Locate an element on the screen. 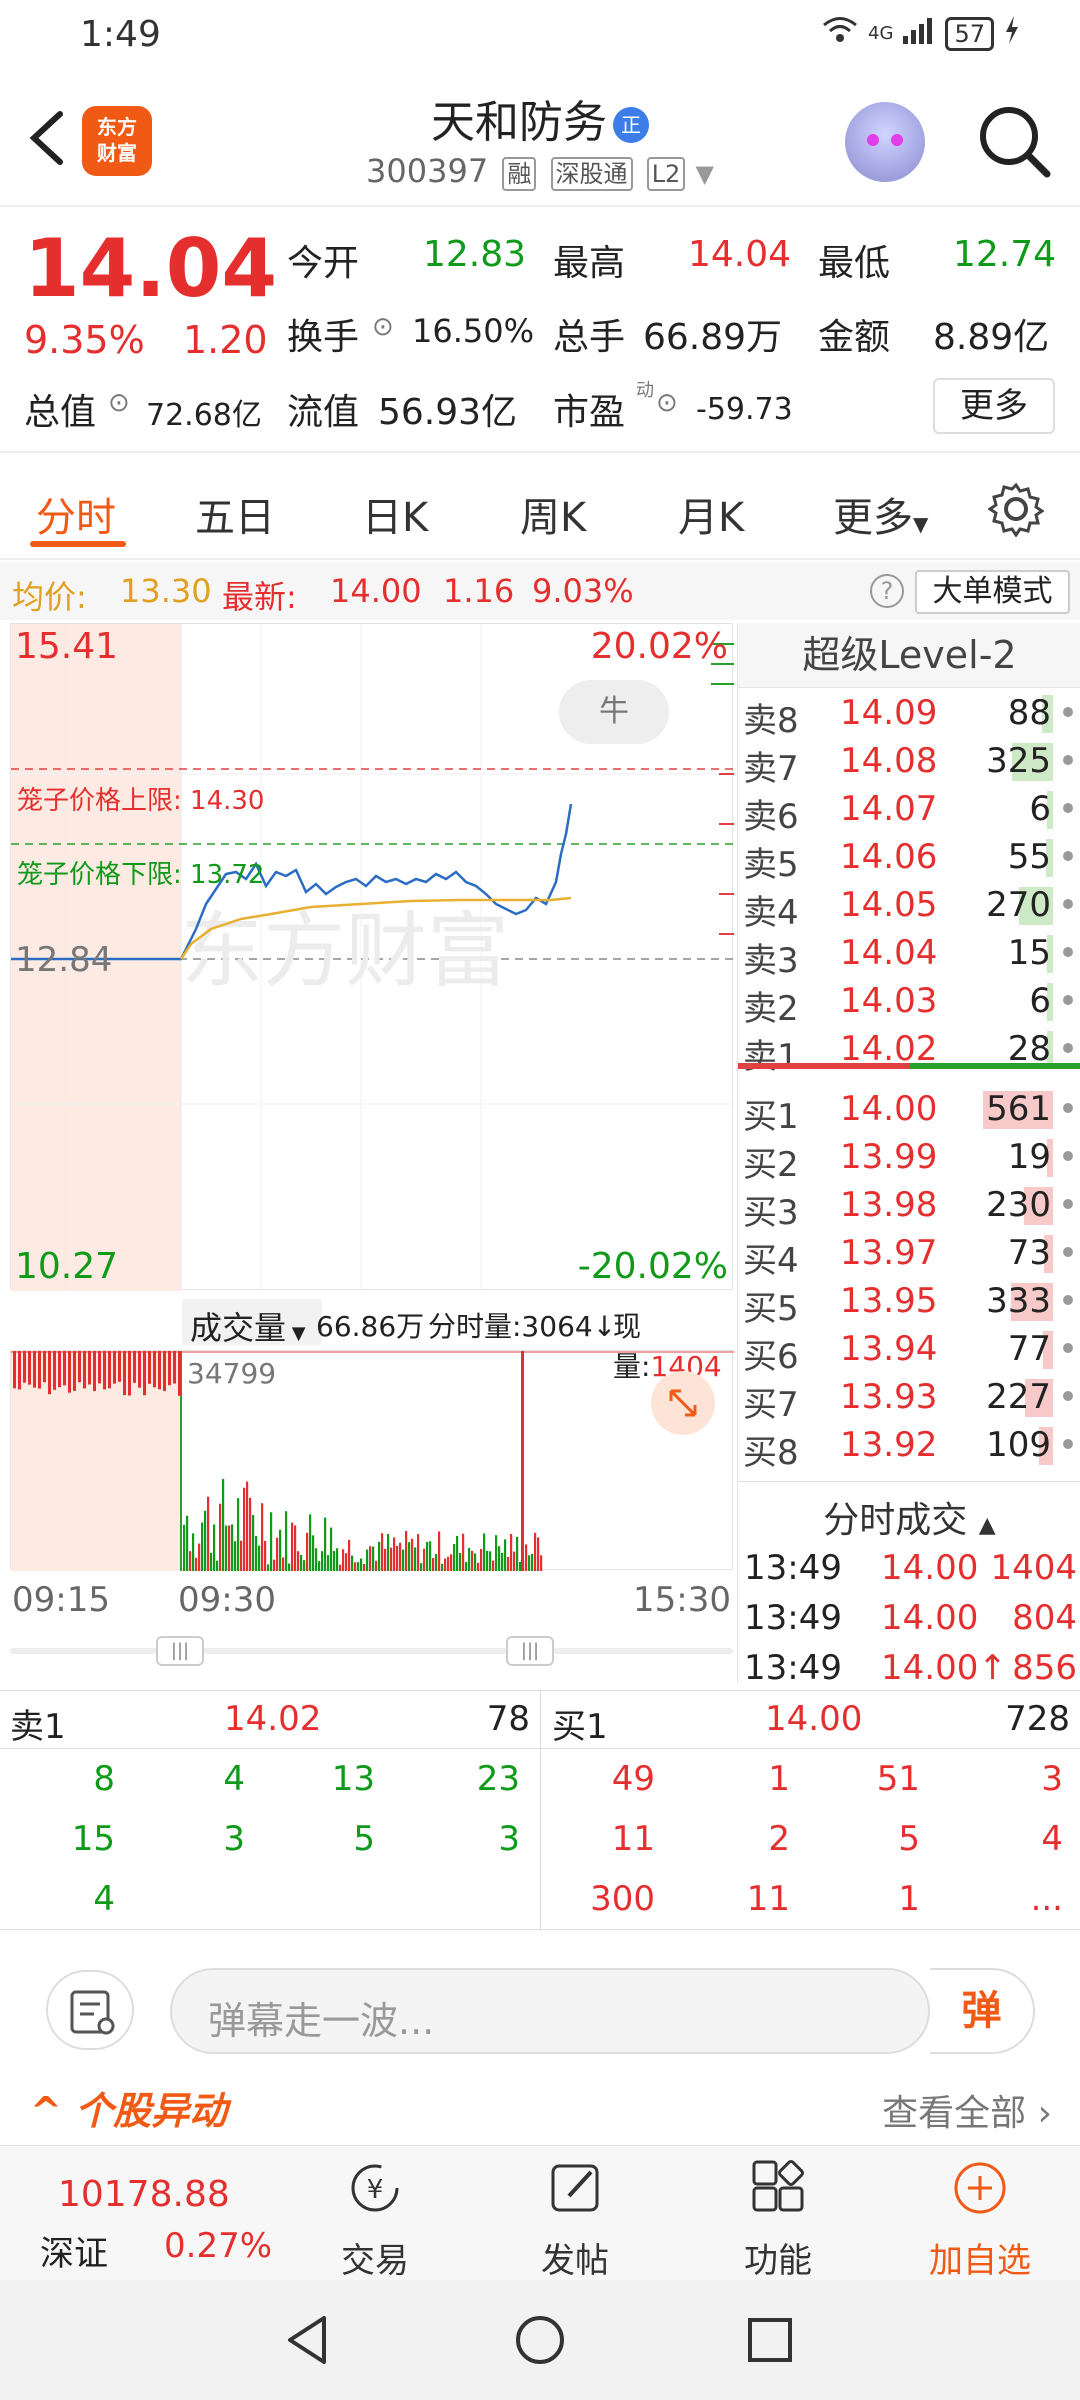 This screenshot has width=1080, height=2400. sell-row: 卖4 14.05 270 is located at coordinates (909, 907).